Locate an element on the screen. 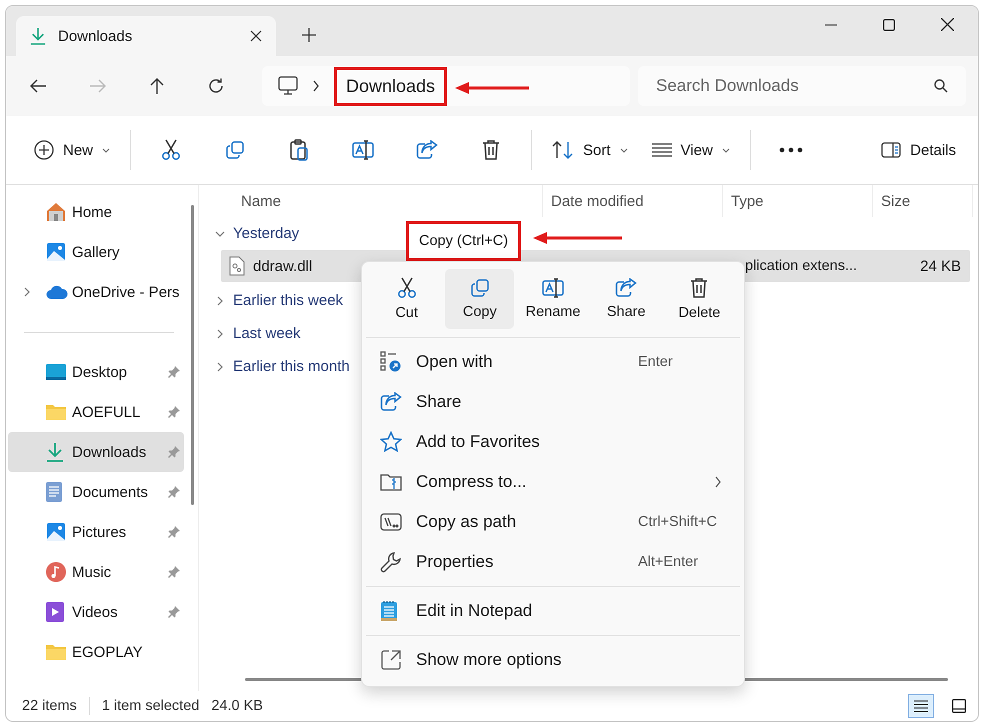  details-button: Details is located at coordinates (918, 150).